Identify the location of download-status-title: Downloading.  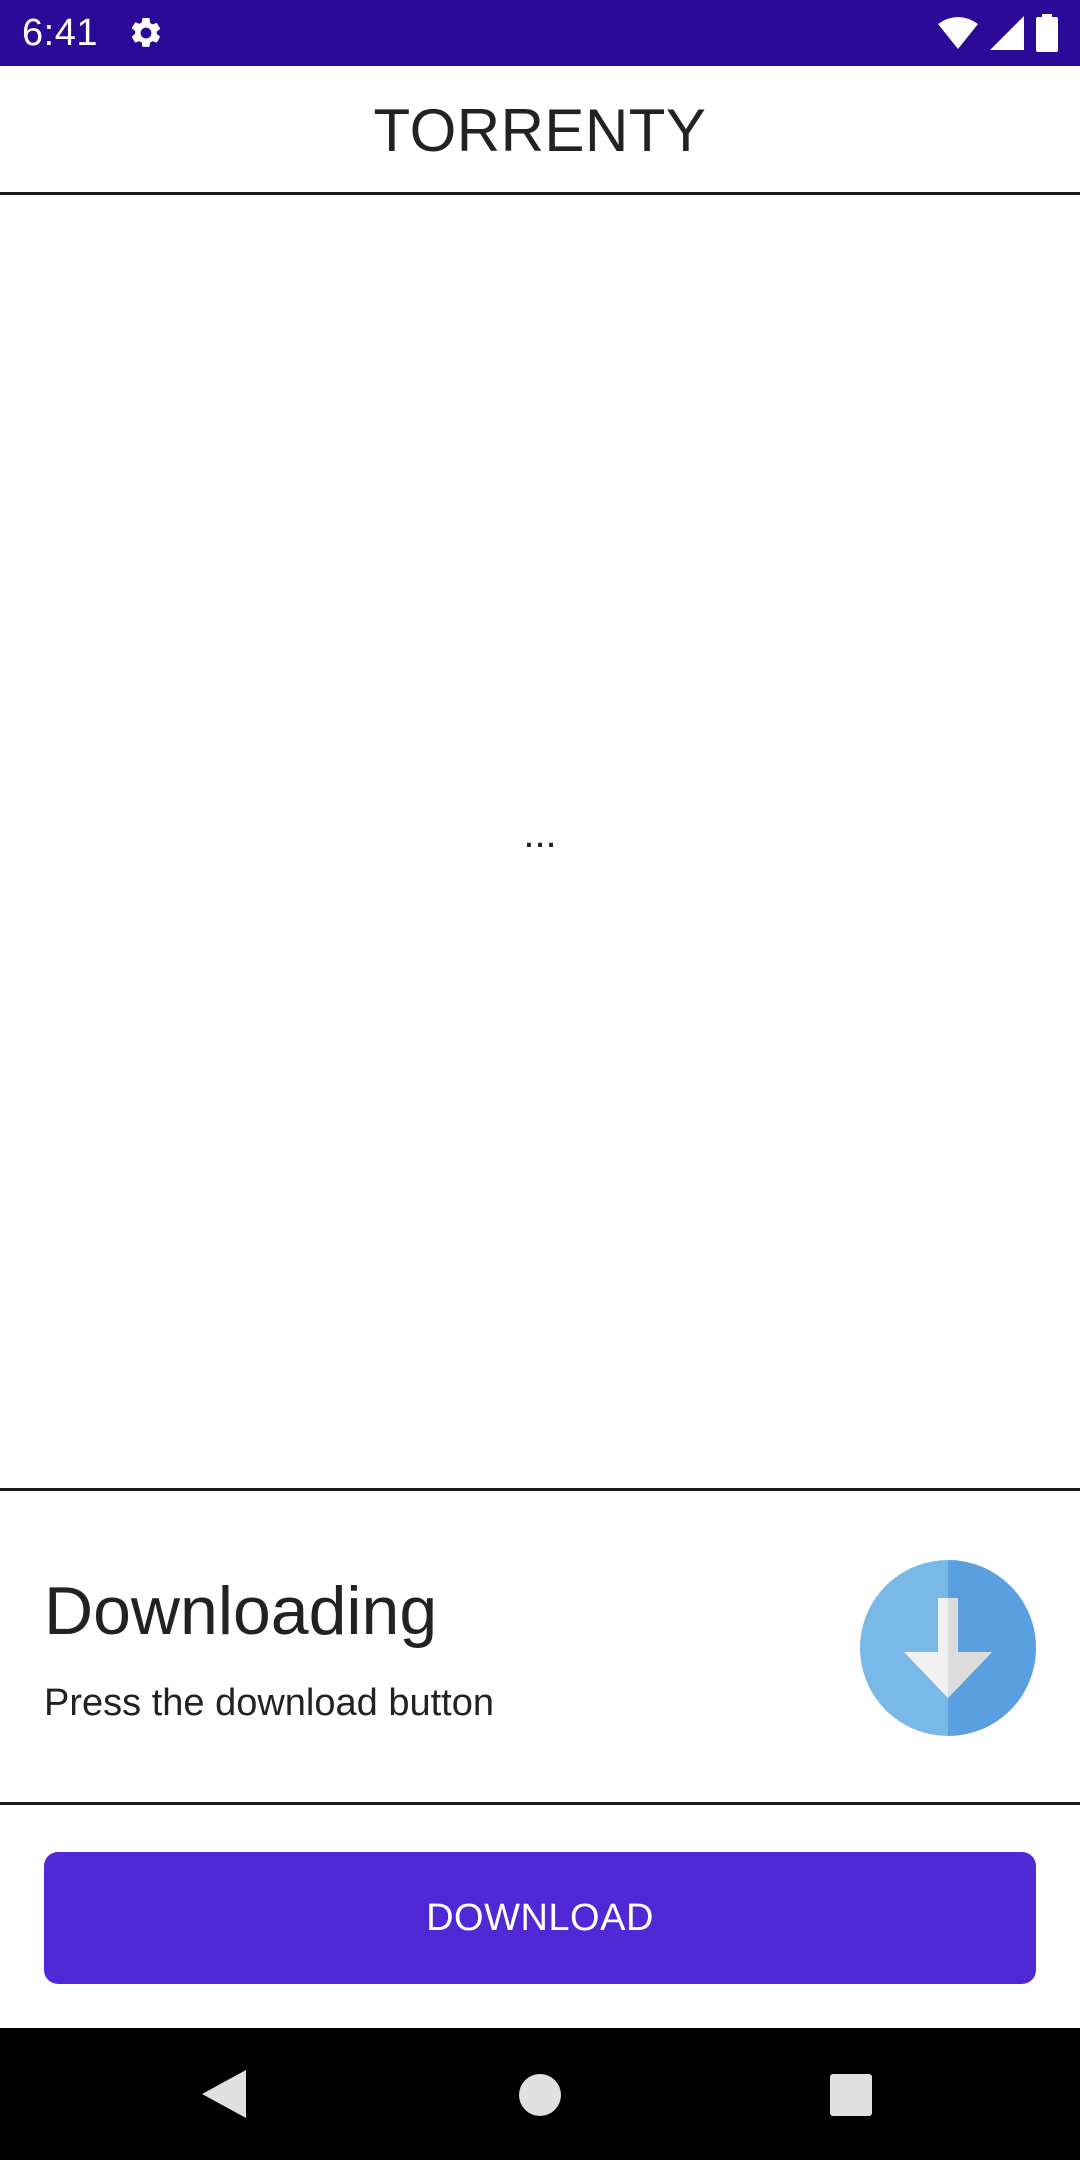
(241, 1611).